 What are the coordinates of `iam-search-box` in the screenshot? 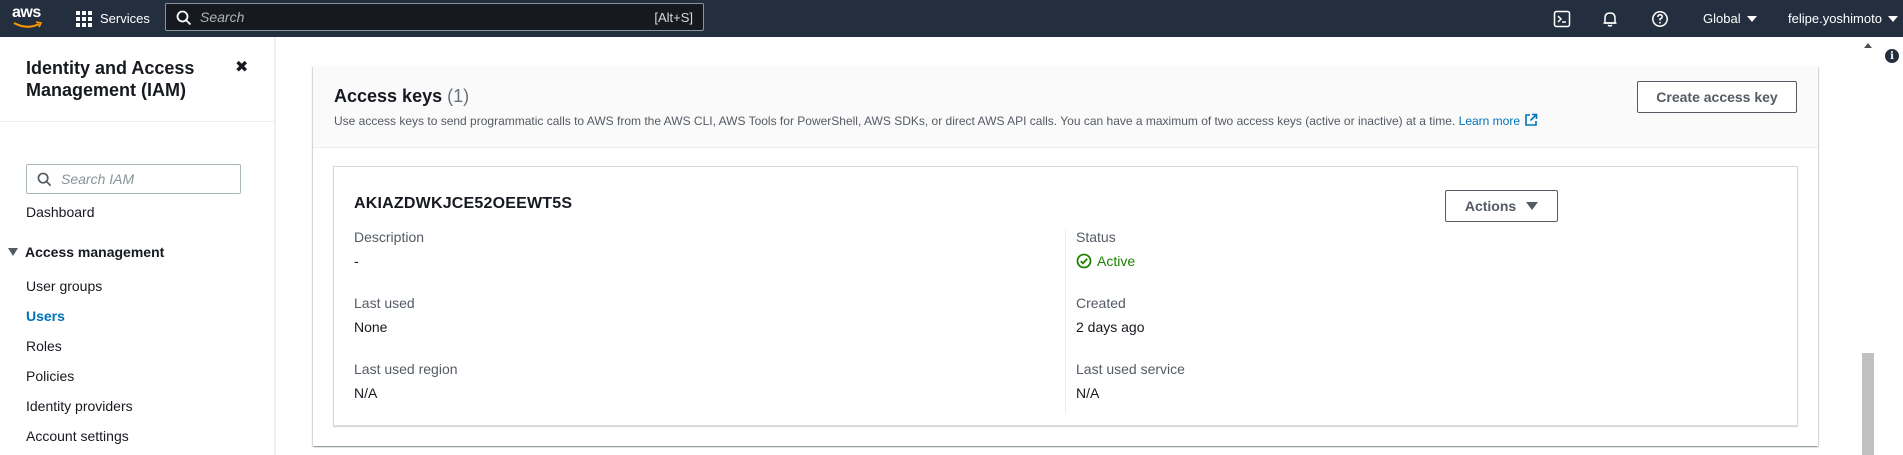 It's located at (133, 179).